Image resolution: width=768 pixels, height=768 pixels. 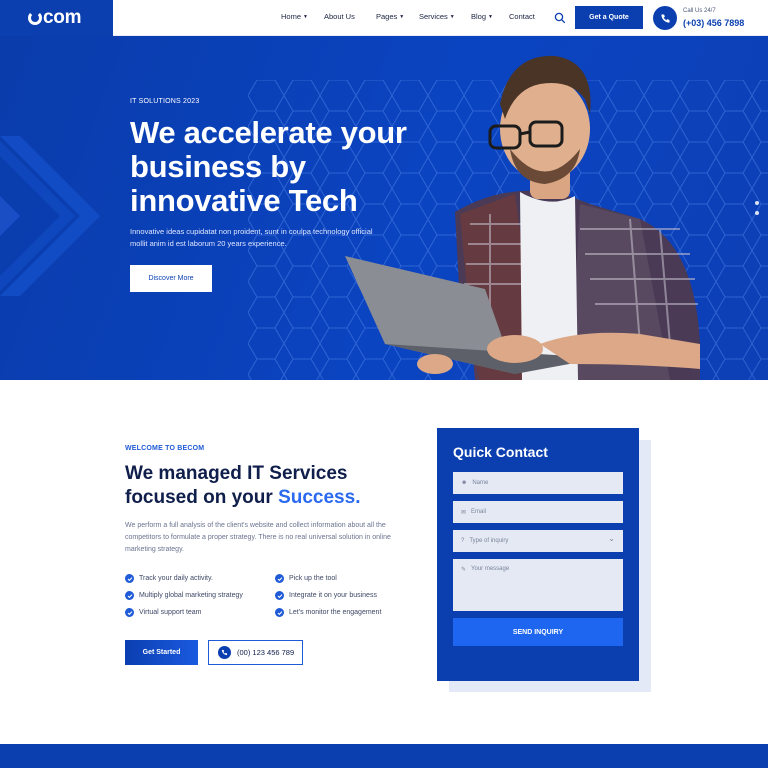 I want to click on list-item-label: Multiply global marketing strategy, so click(x=191, y=595).